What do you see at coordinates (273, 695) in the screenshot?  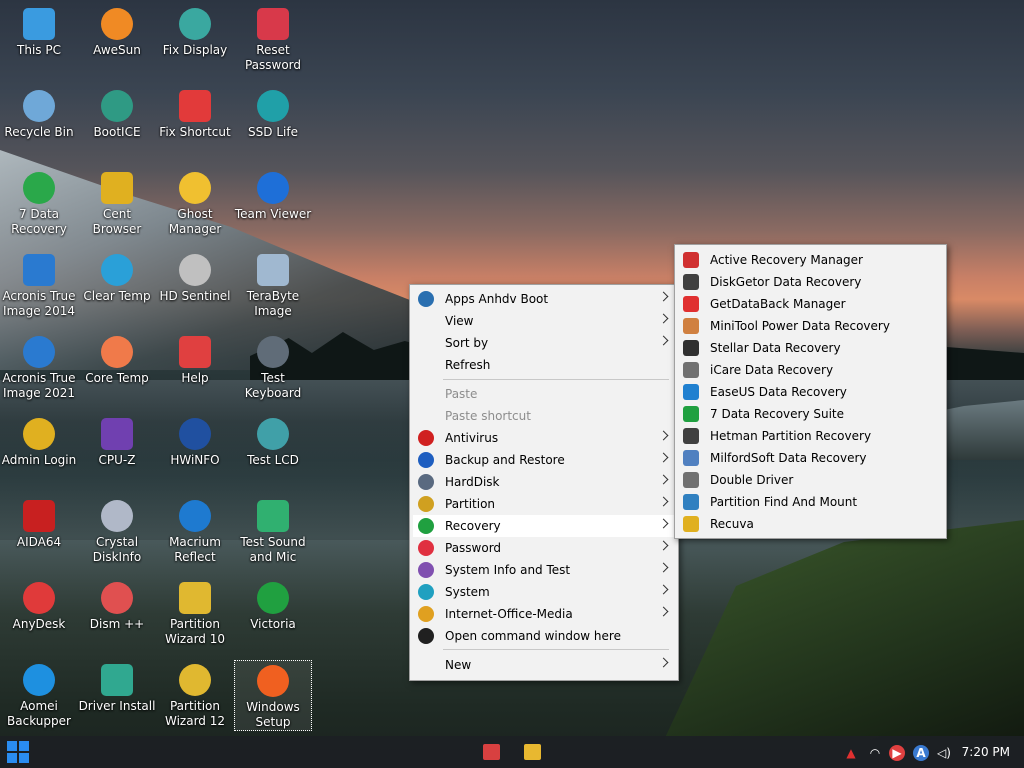 I see `desktop-icon: Windows Setup` at bounding box center [273, 695].